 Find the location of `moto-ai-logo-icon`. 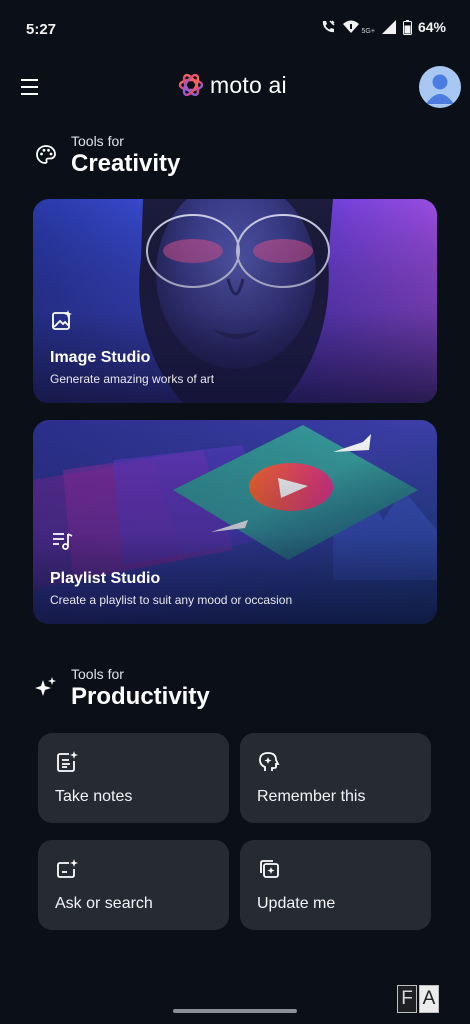

moto-ai-logo-icon is located at coordinates (191, 85).